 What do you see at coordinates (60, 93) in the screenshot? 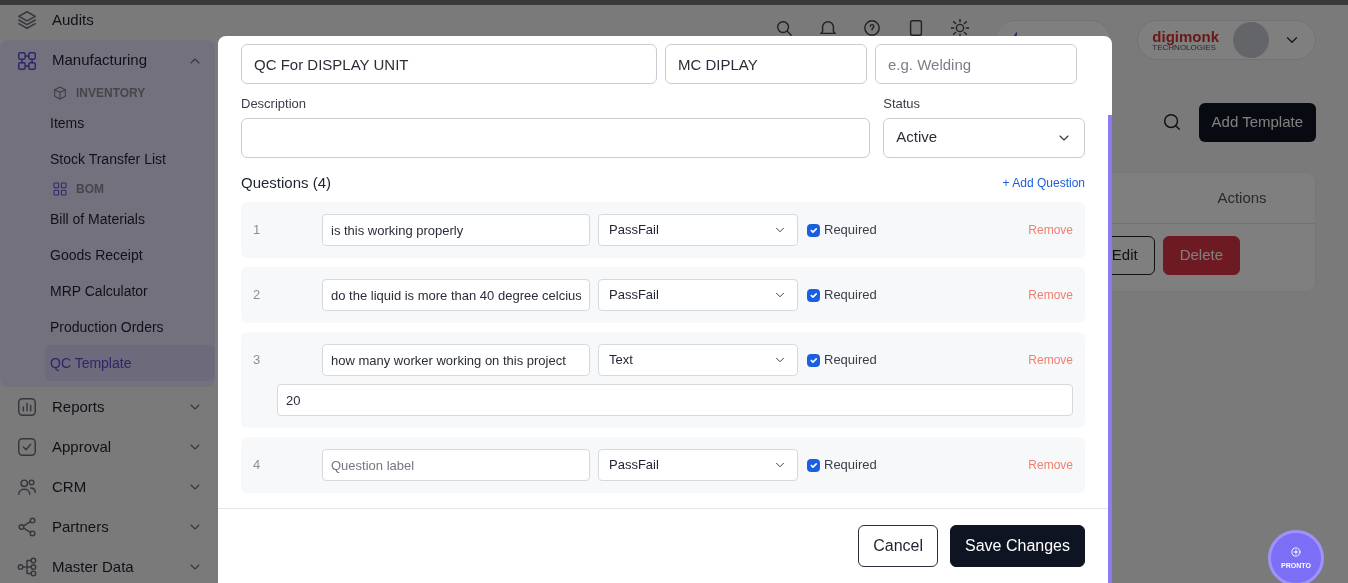
I see `cube-icon` at bounding box center [60, 93].